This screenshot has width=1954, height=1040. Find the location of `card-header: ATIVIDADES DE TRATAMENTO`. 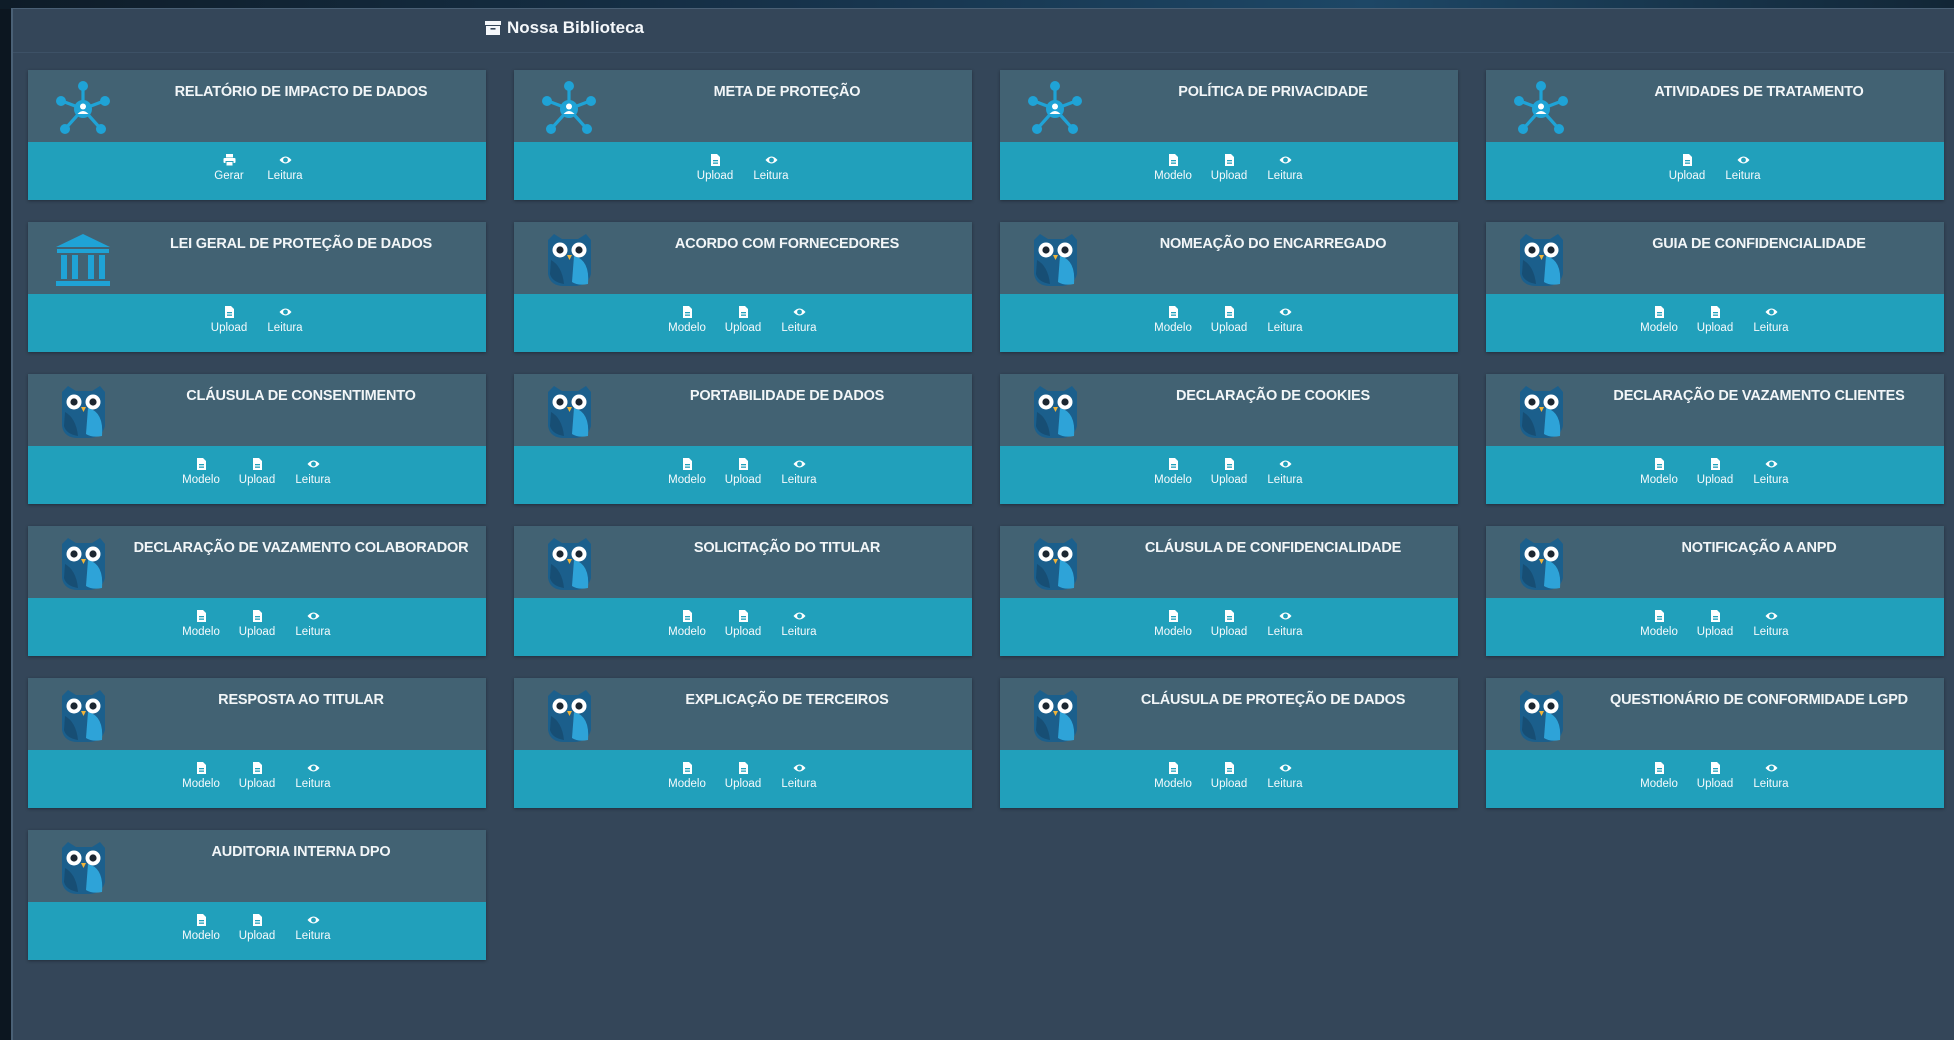

card-header: ATIVIDADES DE TRATAMENTO is located at coordinates (1715, 106).